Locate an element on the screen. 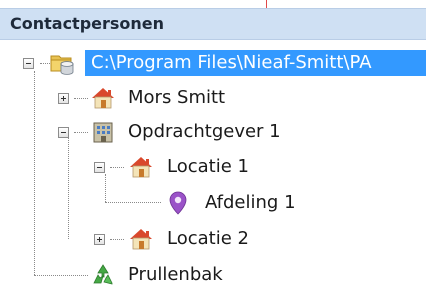 This screenshot has height=288, width=426. tree-item-mors-smitt: Mors Smitt is located at coordinates (176, 98).